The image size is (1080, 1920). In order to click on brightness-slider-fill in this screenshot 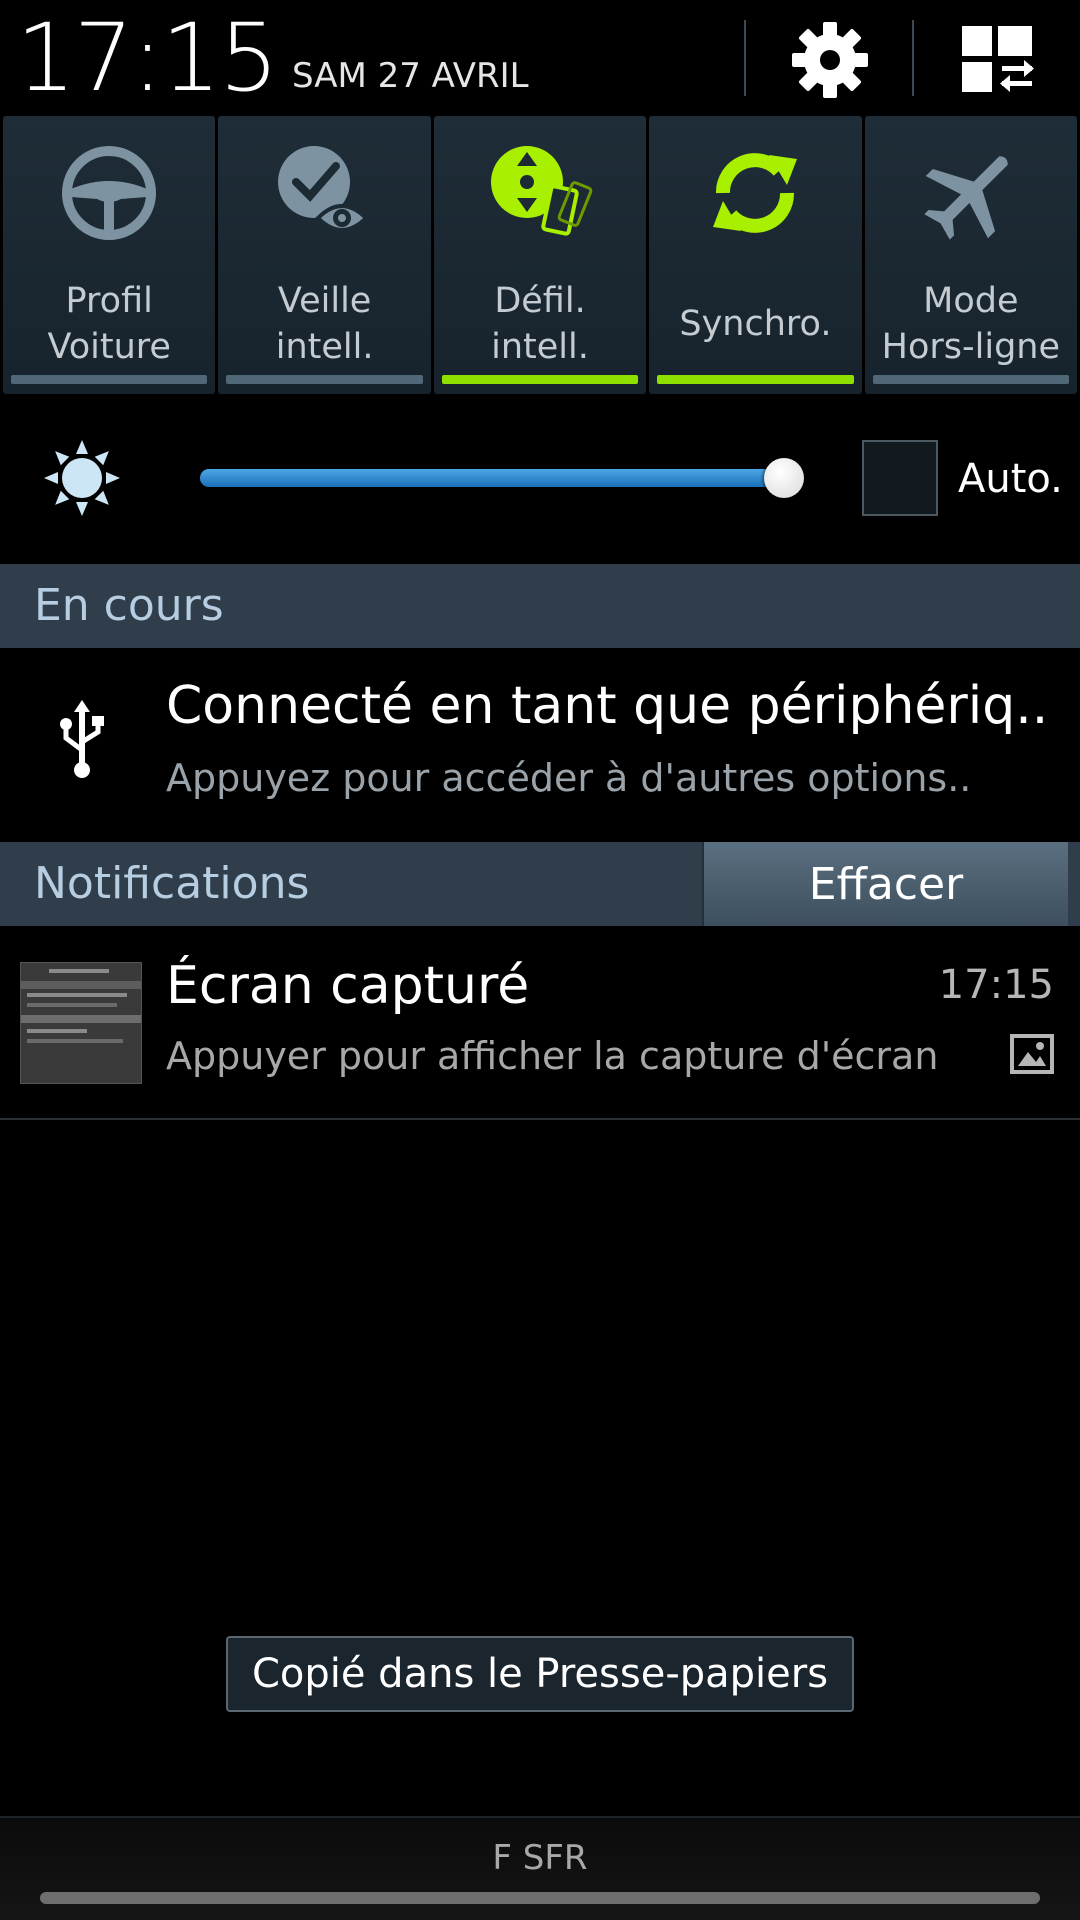, I will do `click(492, 478)`.